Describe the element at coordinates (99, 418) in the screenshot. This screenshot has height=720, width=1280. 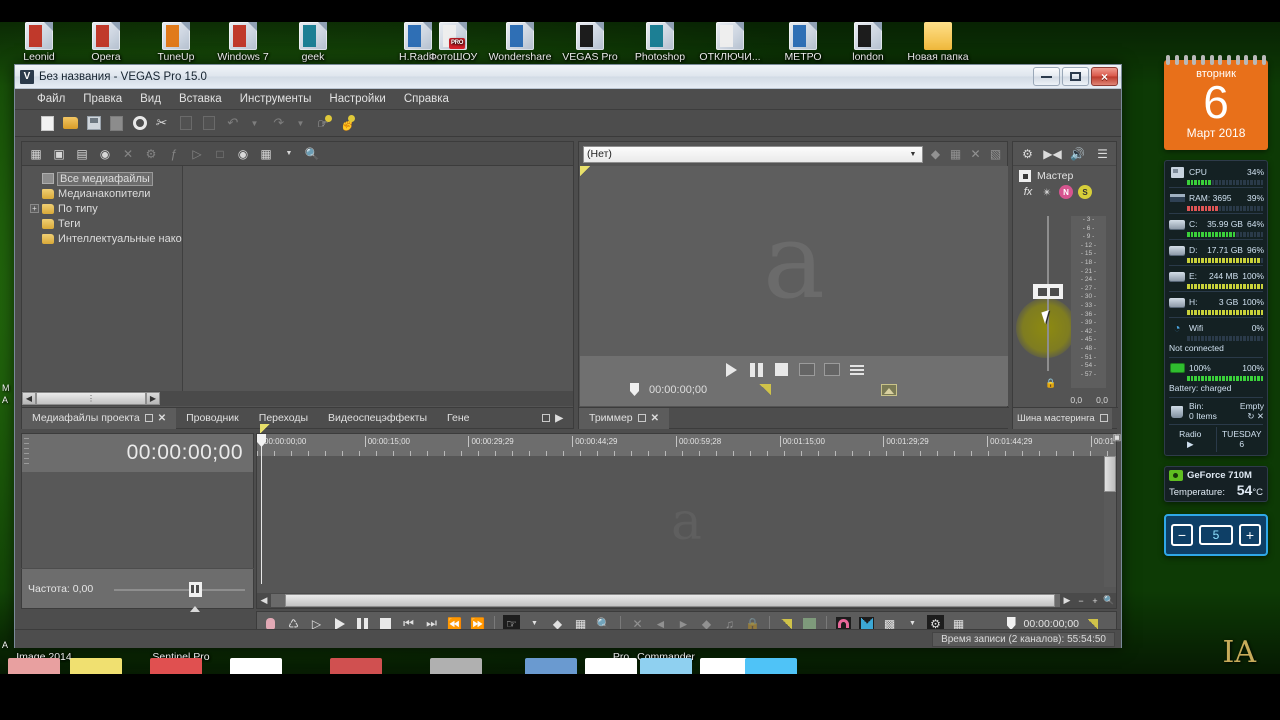
I see `pool-tab-0: Медиафайлы проекта ✕` at that location.